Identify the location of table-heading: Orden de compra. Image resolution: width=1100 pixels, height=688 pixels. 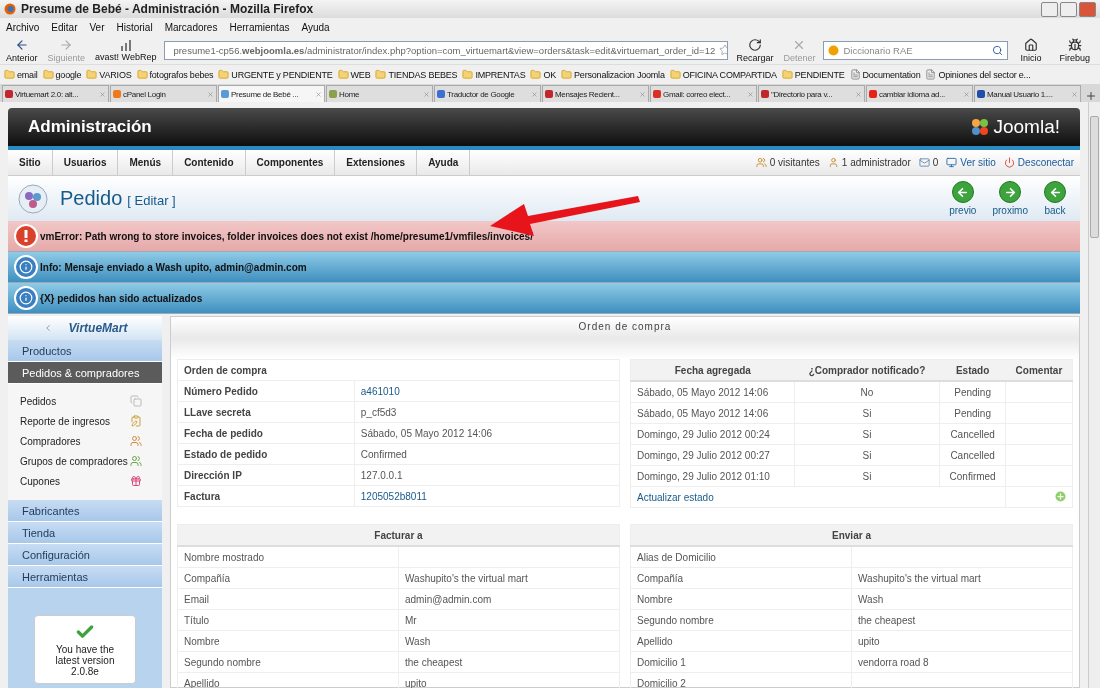
(398, 370).